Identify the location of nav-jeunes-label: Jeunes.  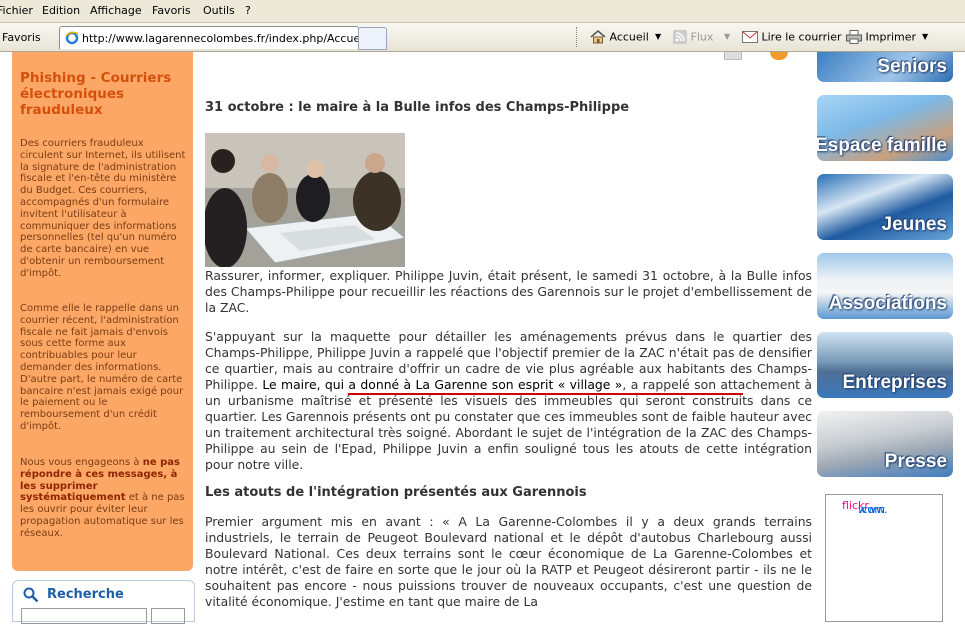
(914, 224).